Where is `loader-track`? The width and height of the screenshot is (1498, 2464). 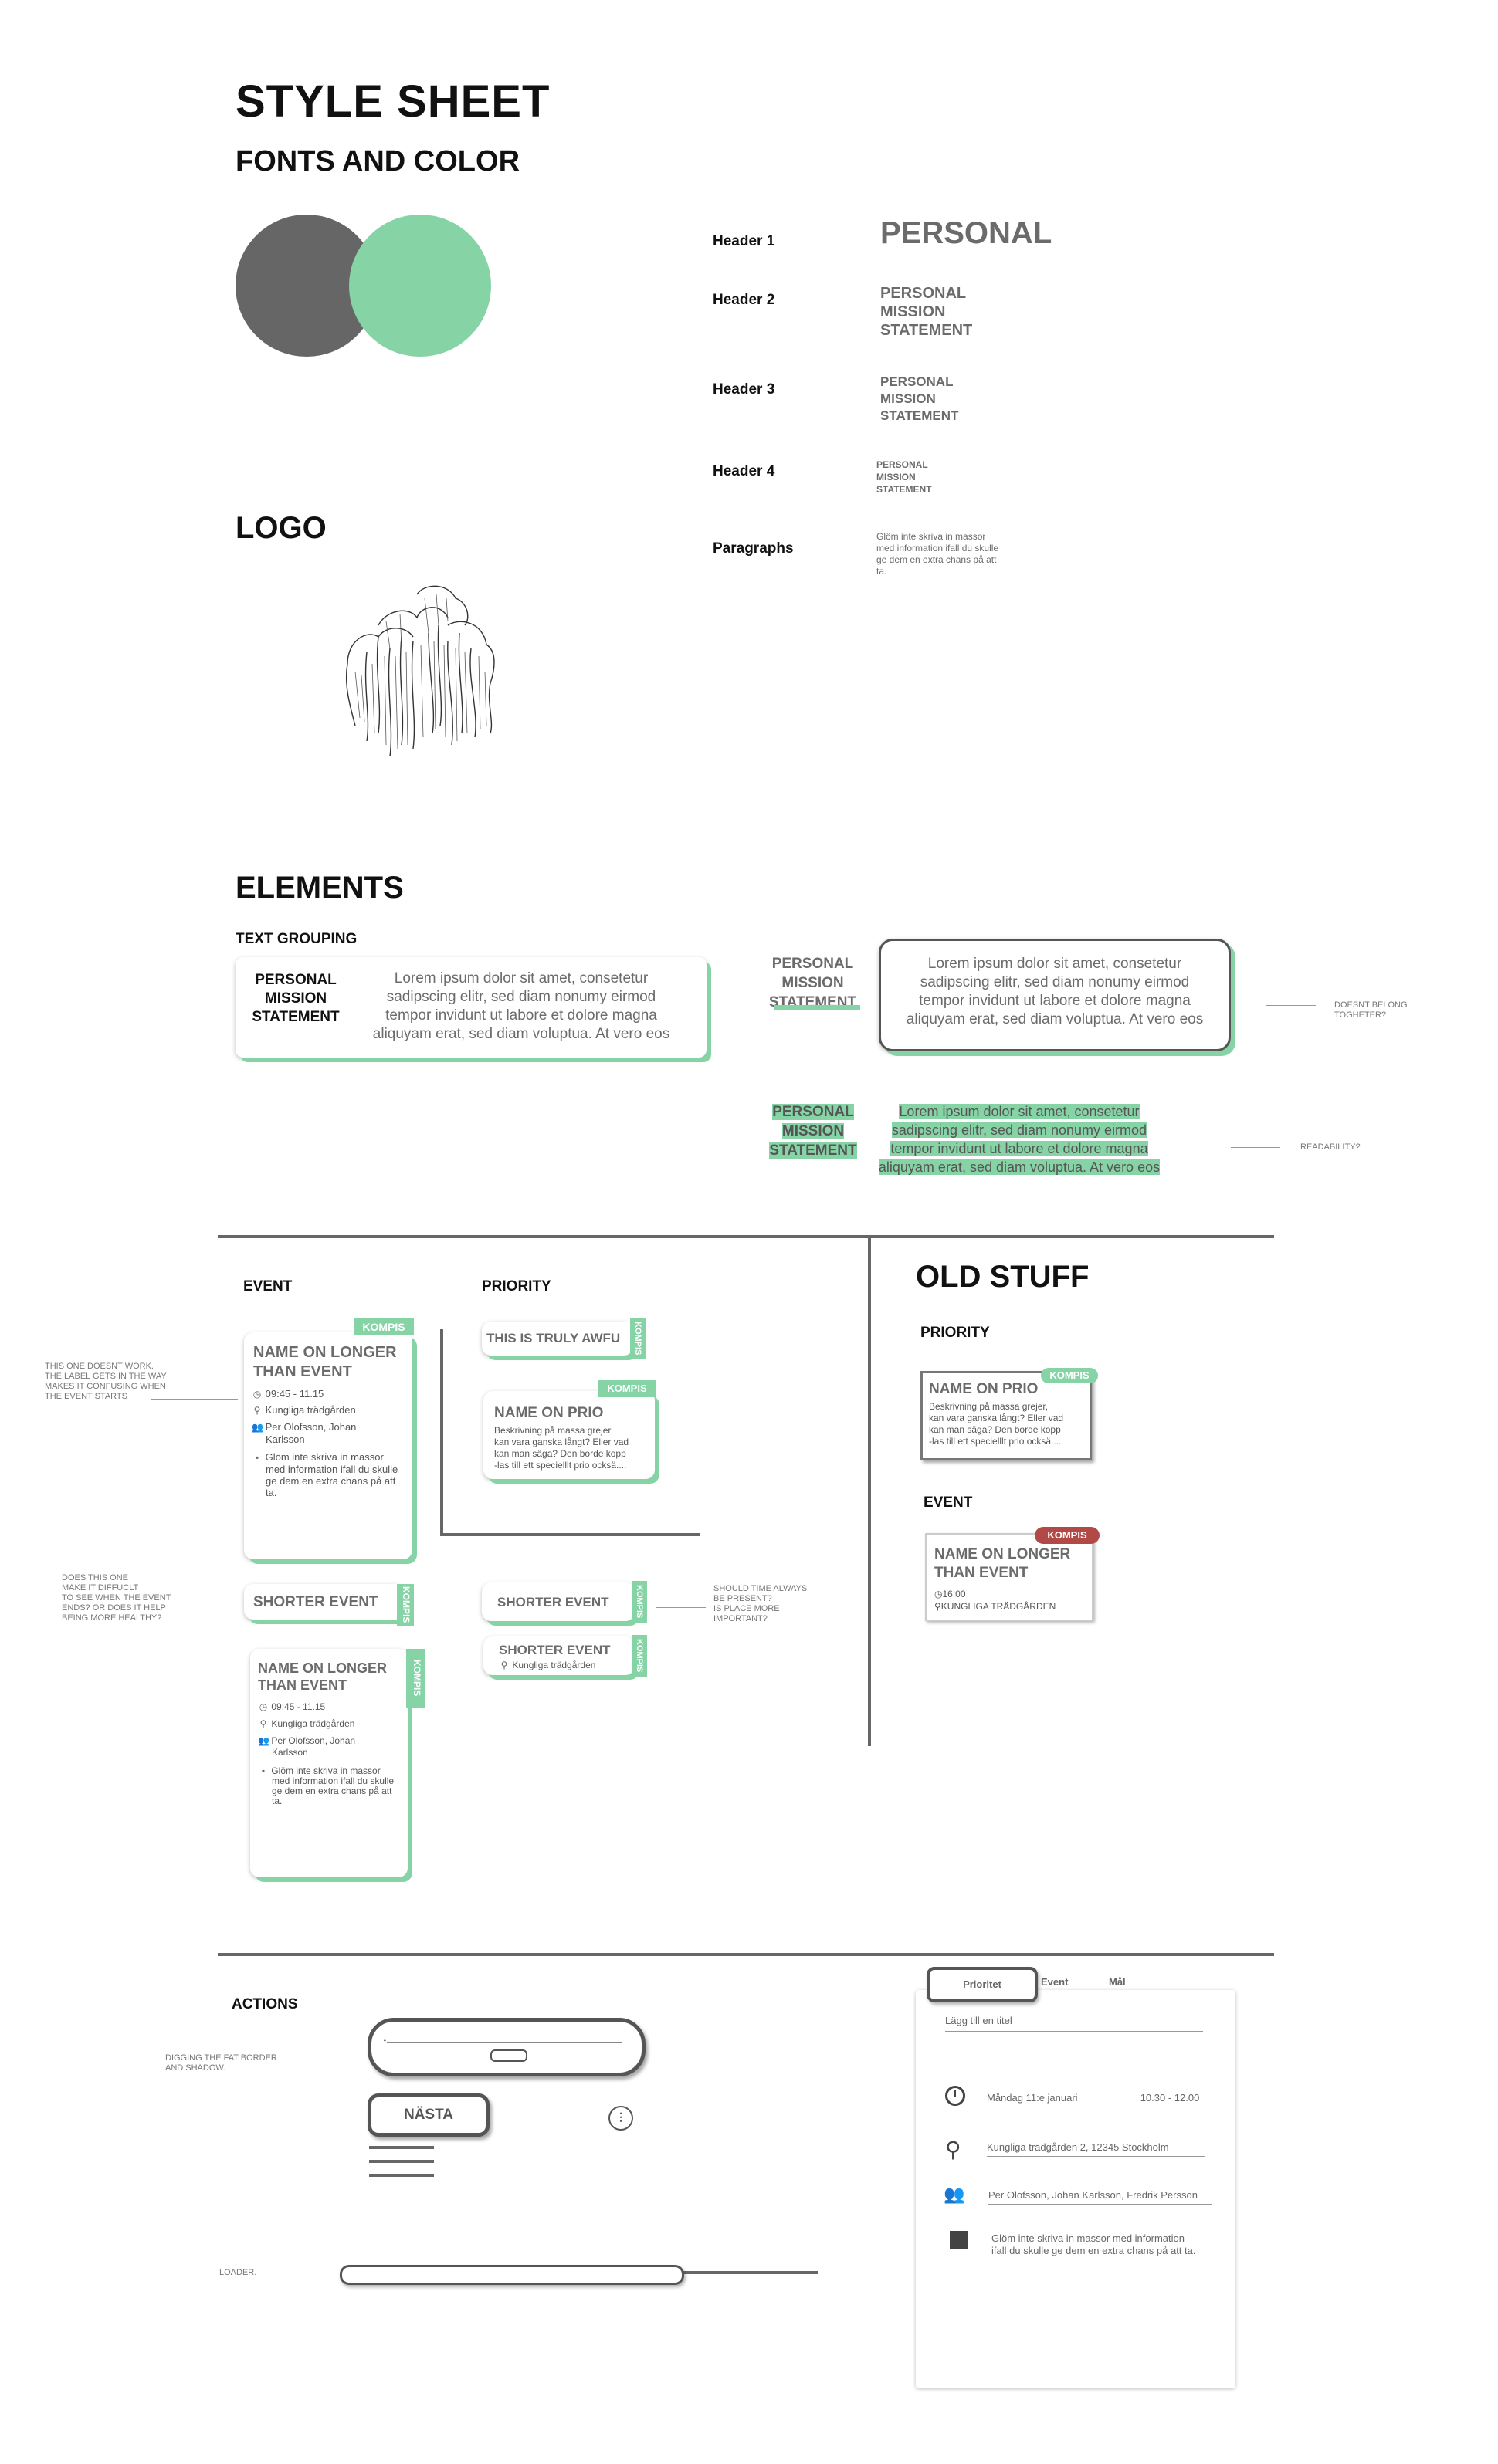 loader-track is located at coordinates (749, 2272).